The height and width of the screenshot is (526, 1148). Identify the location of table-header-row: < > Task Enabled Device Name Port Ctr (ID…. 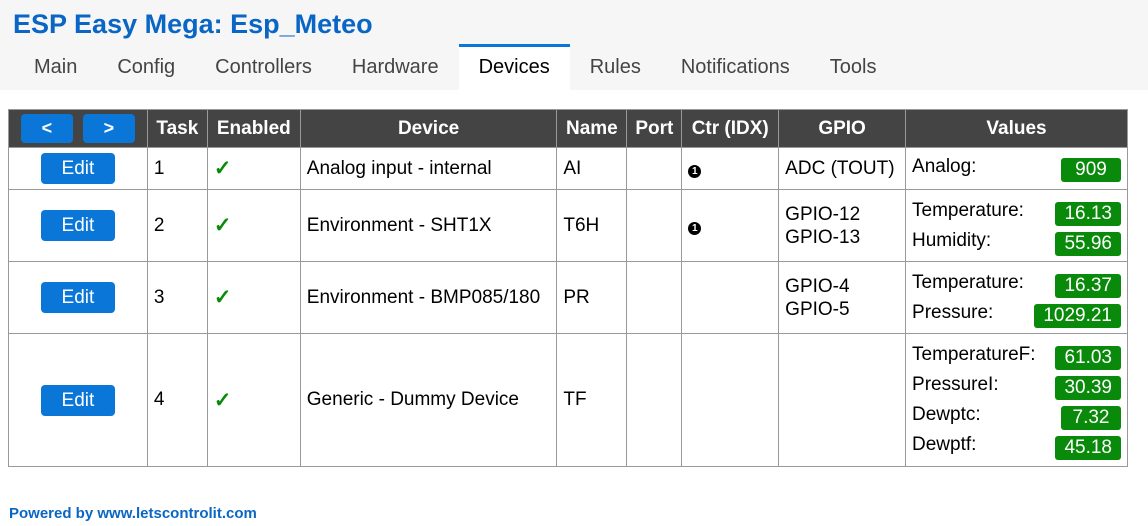
(568, 128).